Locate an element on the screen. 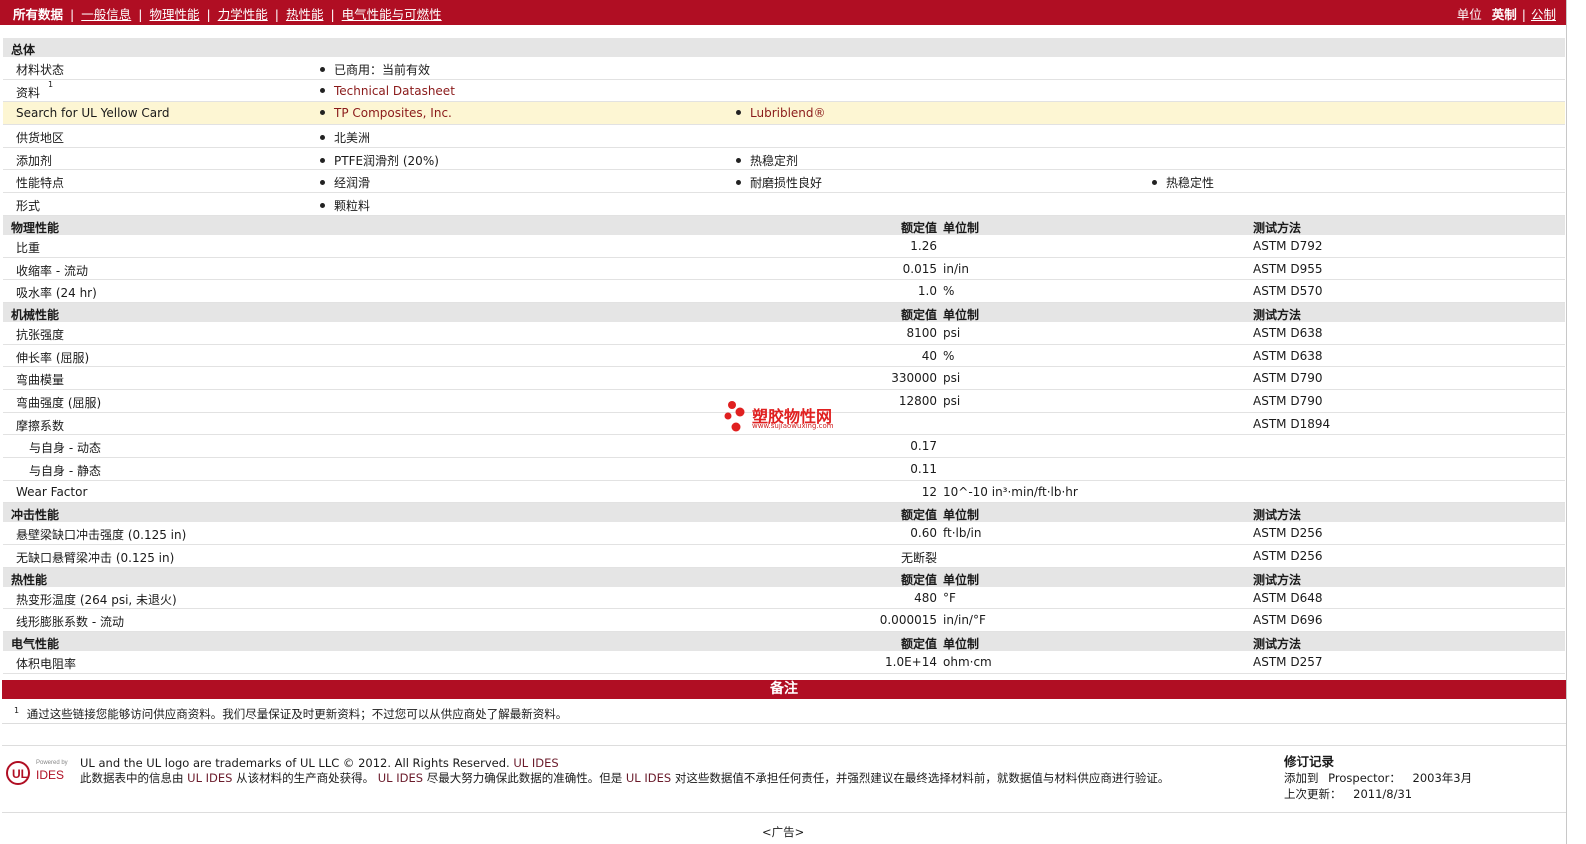 This screenshot has width=1586, height=844. property-method: ASTM D1894 is located at coordinates (1292, 423).